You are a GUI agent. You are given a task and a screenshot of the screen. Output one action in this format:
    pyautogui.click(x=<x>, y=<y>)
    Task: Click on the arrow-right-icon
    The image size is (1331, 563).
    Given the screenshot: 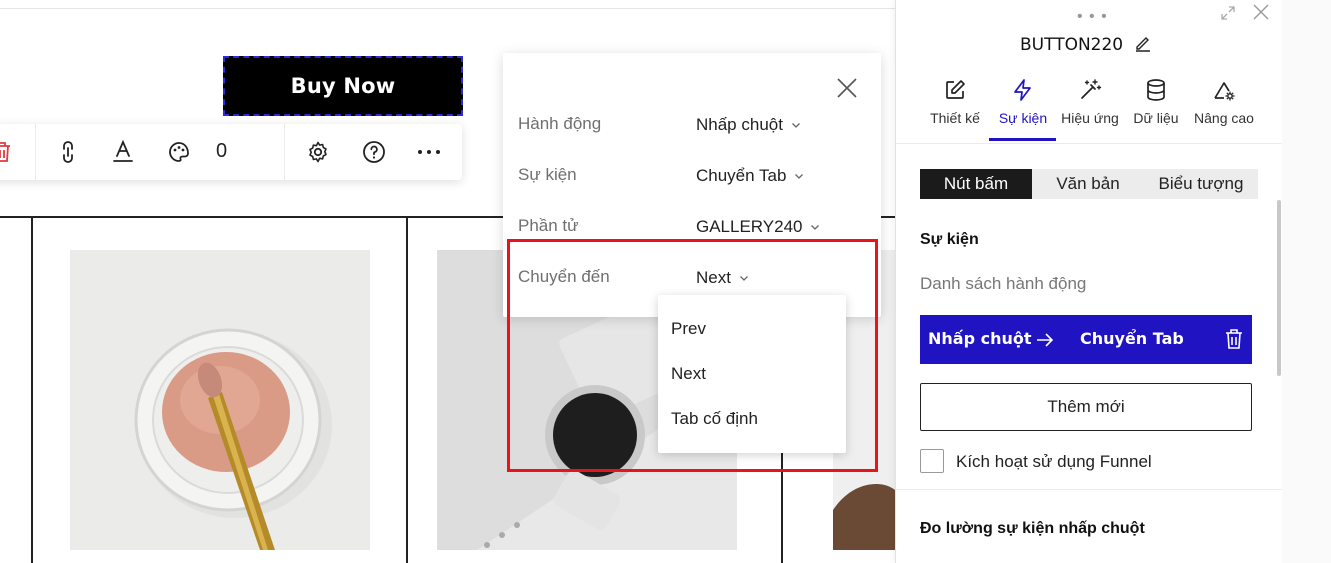 What is the action you would take?
    pyautogui.click(x=1045, y=340)
    